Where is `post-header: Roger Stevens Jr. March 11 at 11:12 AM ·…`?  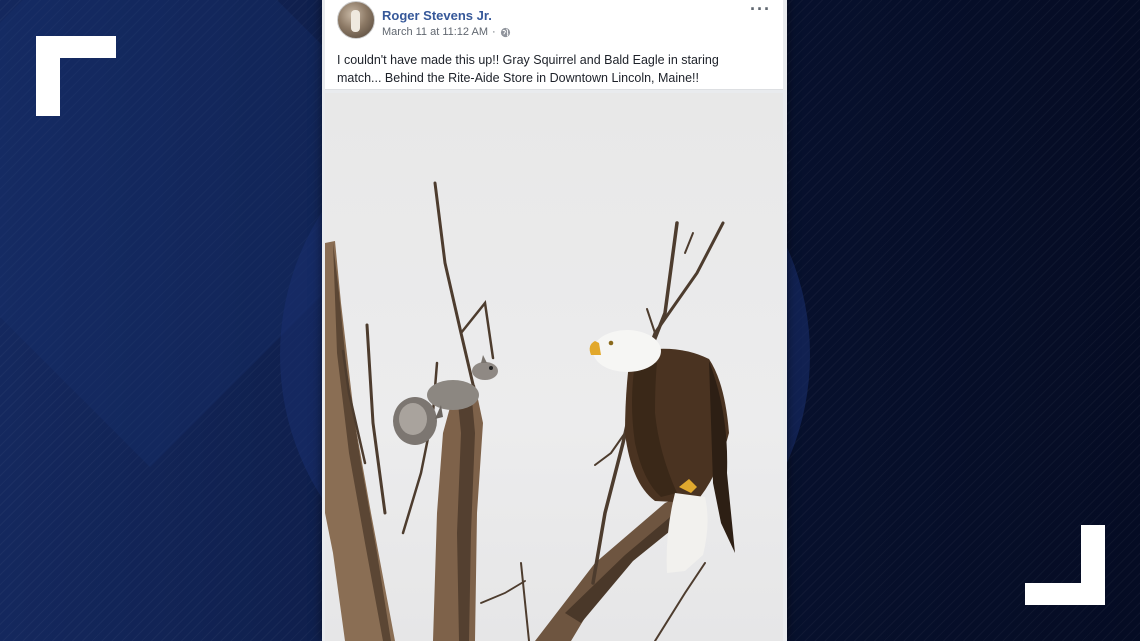 post-header: Roger Stevens Jr. March 11 at 11:12 AM ·… is located at coordinates (554, 45).